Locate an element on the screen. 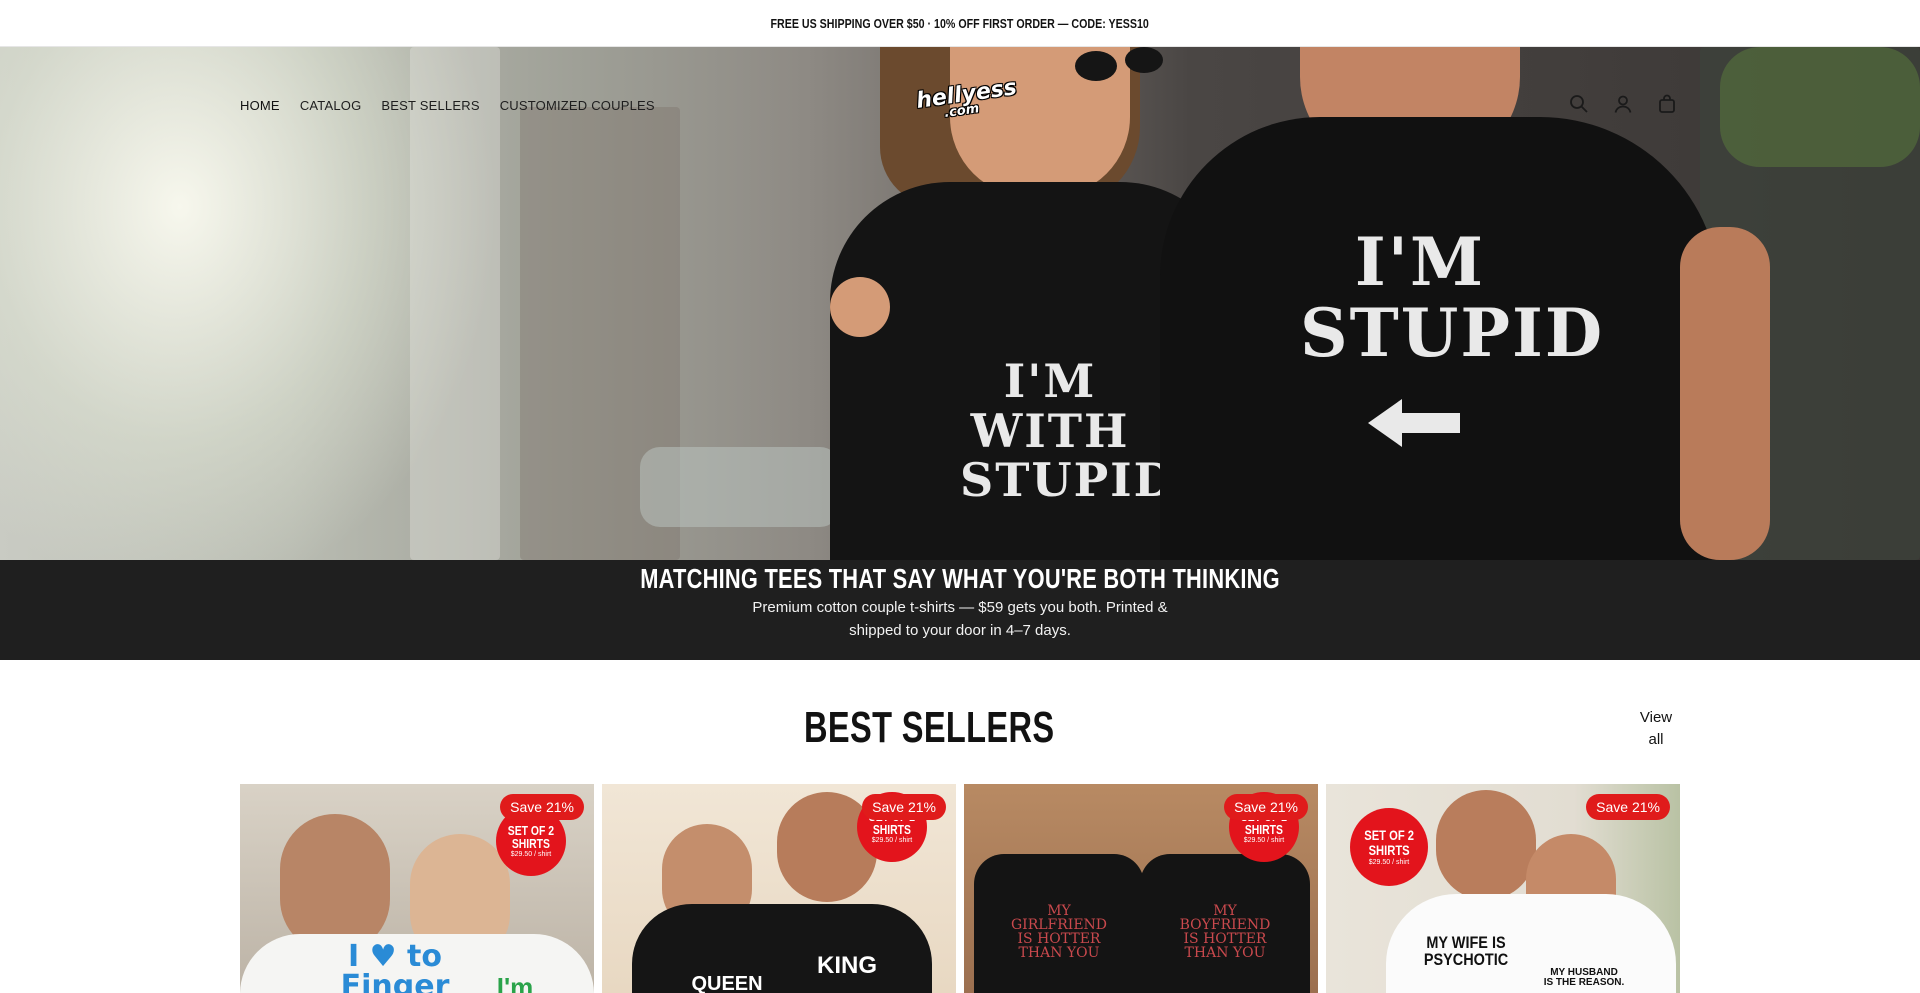  product-print-right: I'm is located at coordinates (515, 982).